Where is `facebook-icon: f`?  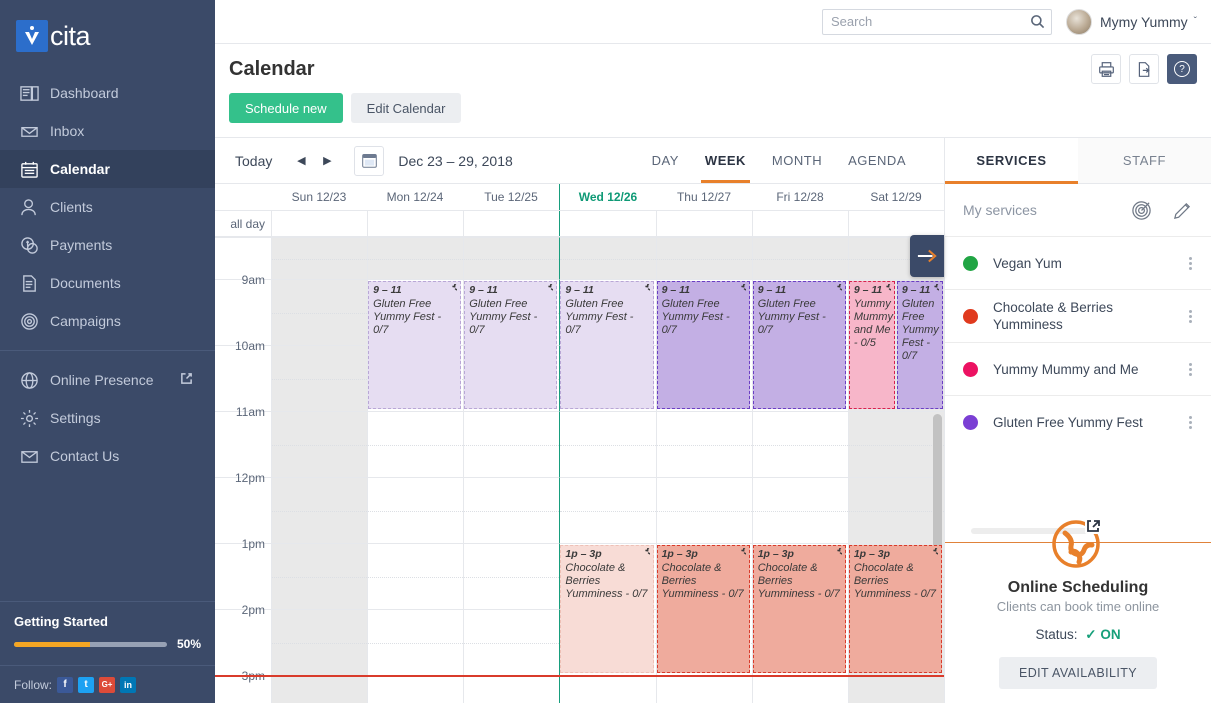 facebook-icon: f is located at coordinates (65, 684).